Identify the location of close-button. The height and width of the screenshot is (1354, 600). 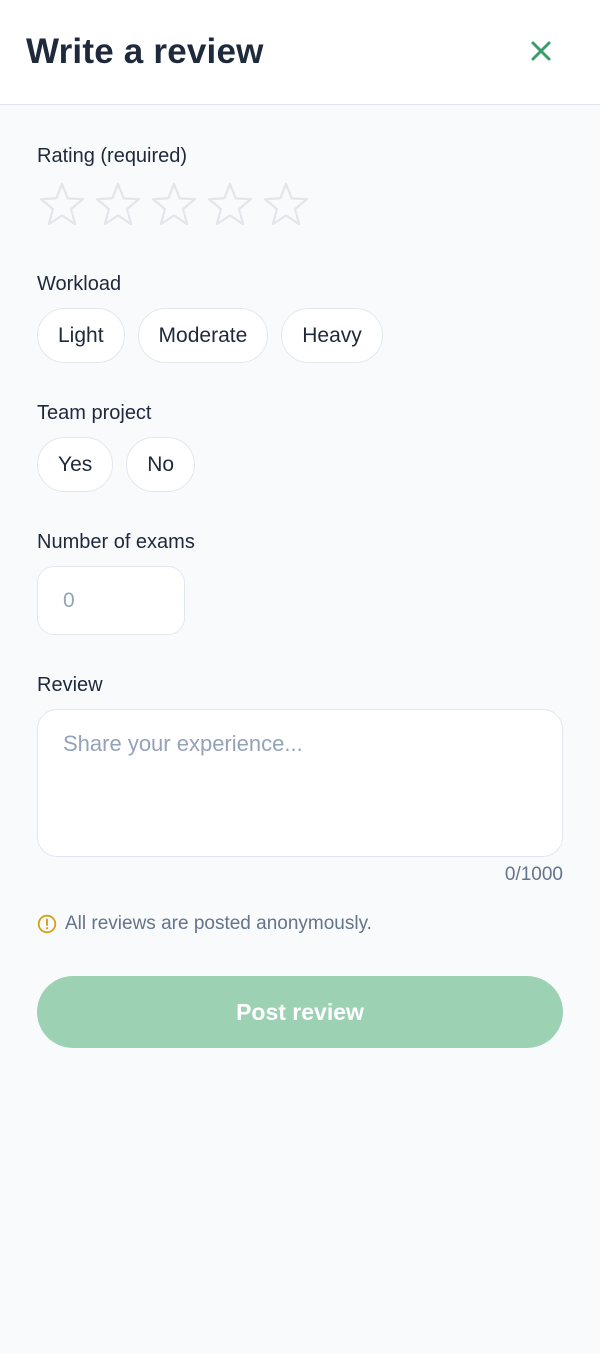
(541, 51).